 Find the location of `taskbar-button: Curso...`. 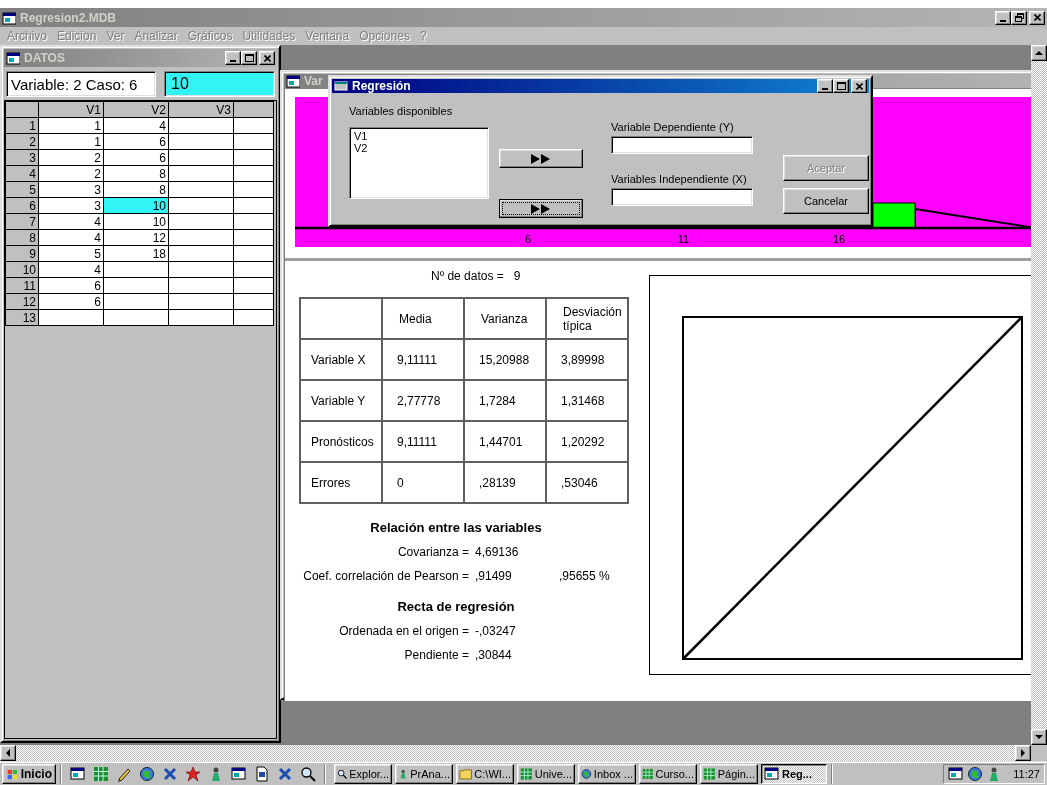

taskbar-button: Curso... is located at coordinates (668, 774).